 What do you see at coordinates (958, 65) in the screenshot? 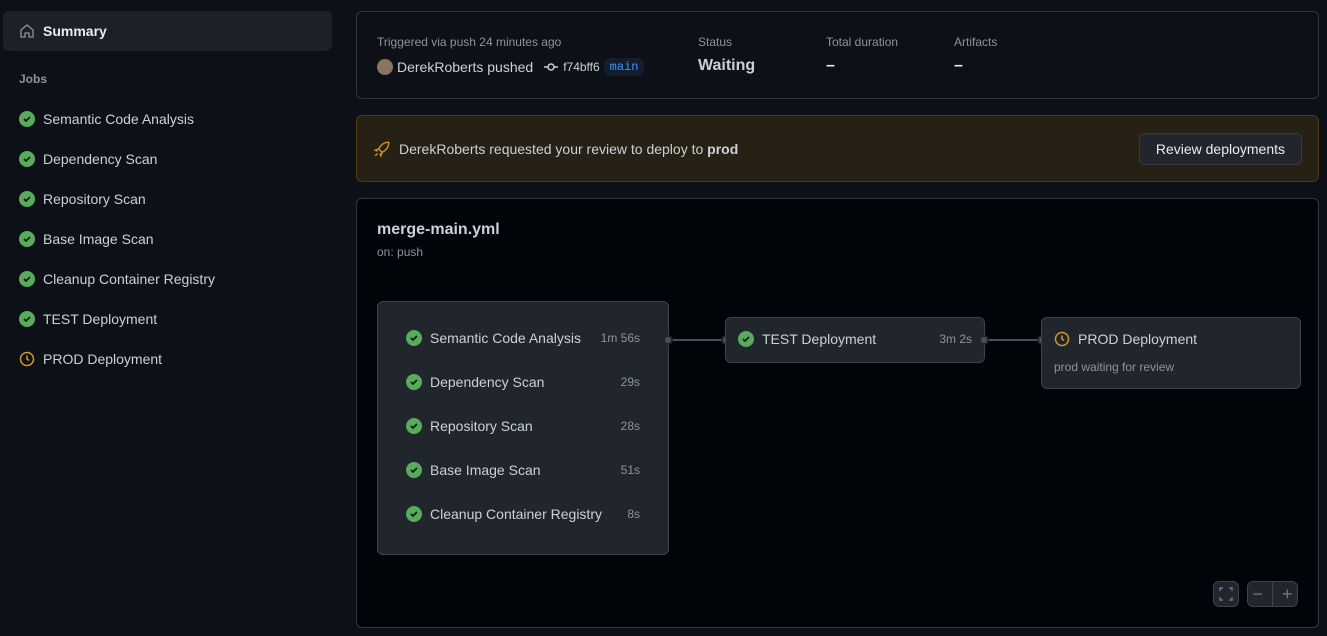
I see `artifacts-value: –` at bounding box center [958, 65].